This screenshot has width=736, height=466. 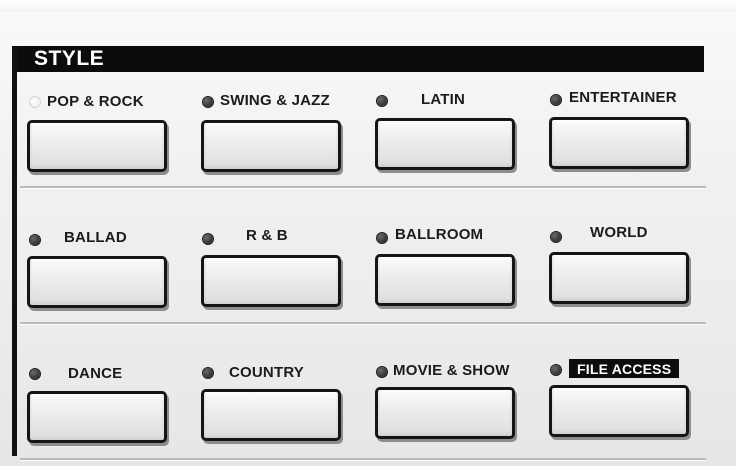 I want to click on indicator-led-pop-rock, so click(x=35, y=102).